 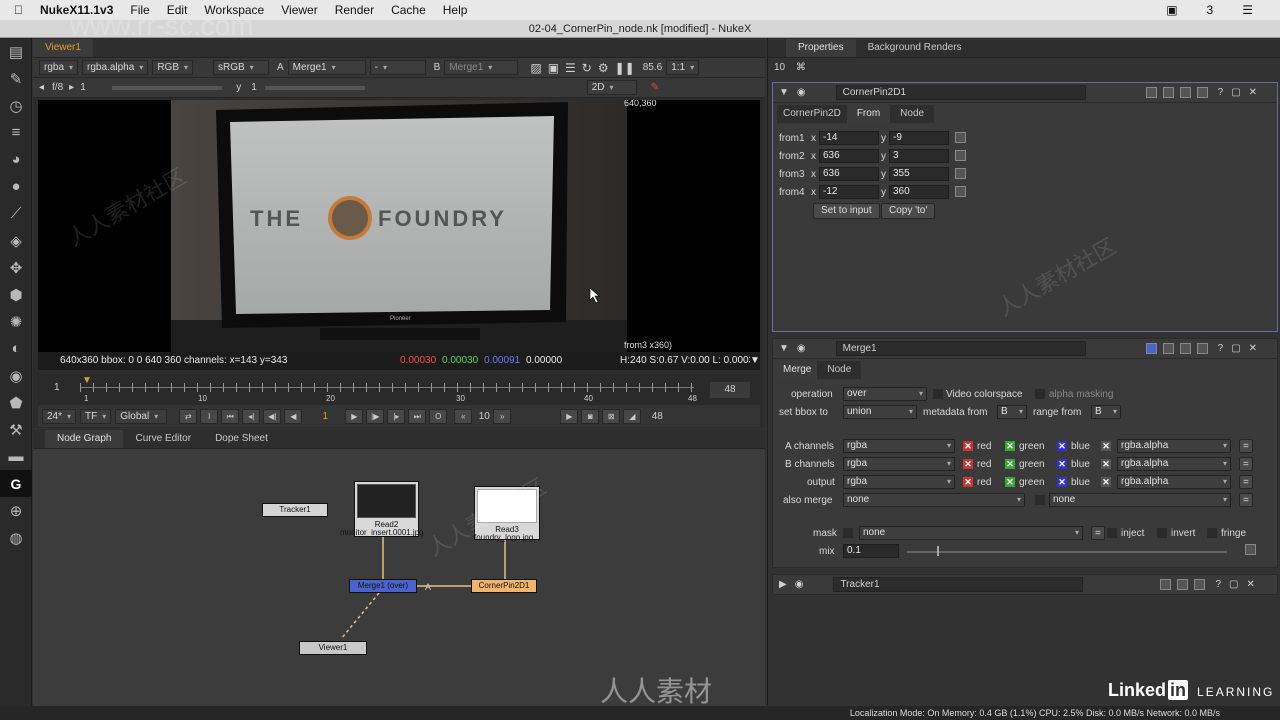 What do you see at coordinates (16, 321) in the screenshot?
I see `particles-icon: ✺` at bounding box center [16, 321].